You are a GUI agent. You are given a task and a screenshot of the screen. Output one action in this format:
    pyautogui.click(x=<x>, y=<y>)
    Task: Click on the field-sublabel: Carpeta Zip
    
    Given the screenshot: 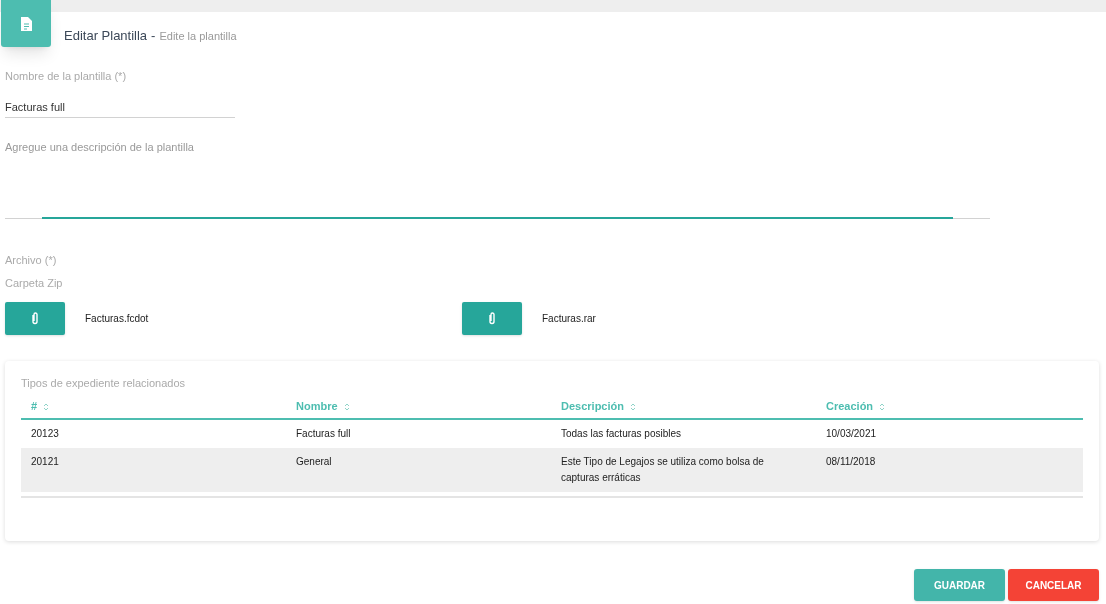 What is the action you would take?
    pyautogui.click(x=34, y=283)
    